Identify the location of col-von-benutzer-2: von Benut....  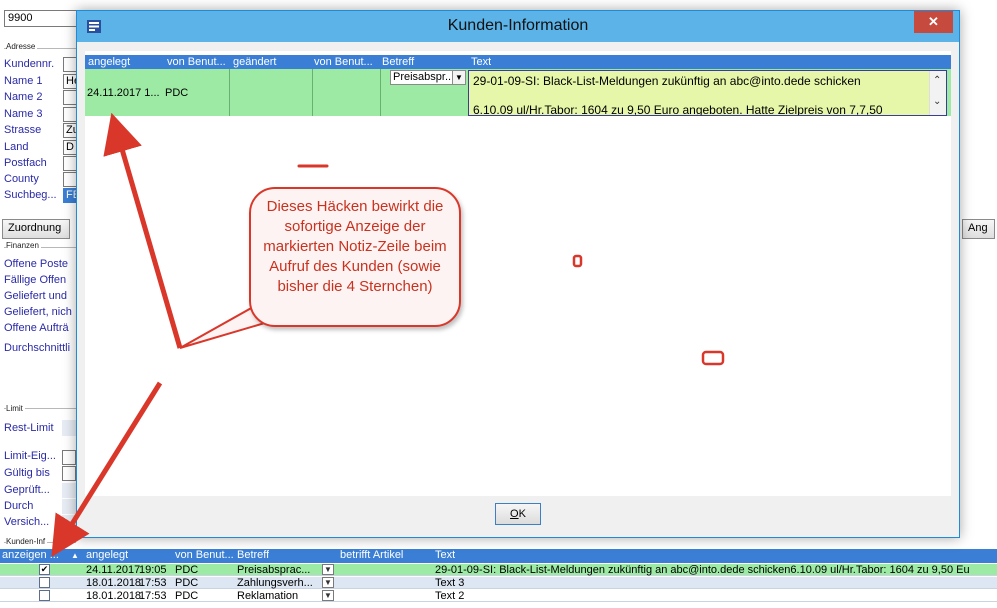
(347, 62).